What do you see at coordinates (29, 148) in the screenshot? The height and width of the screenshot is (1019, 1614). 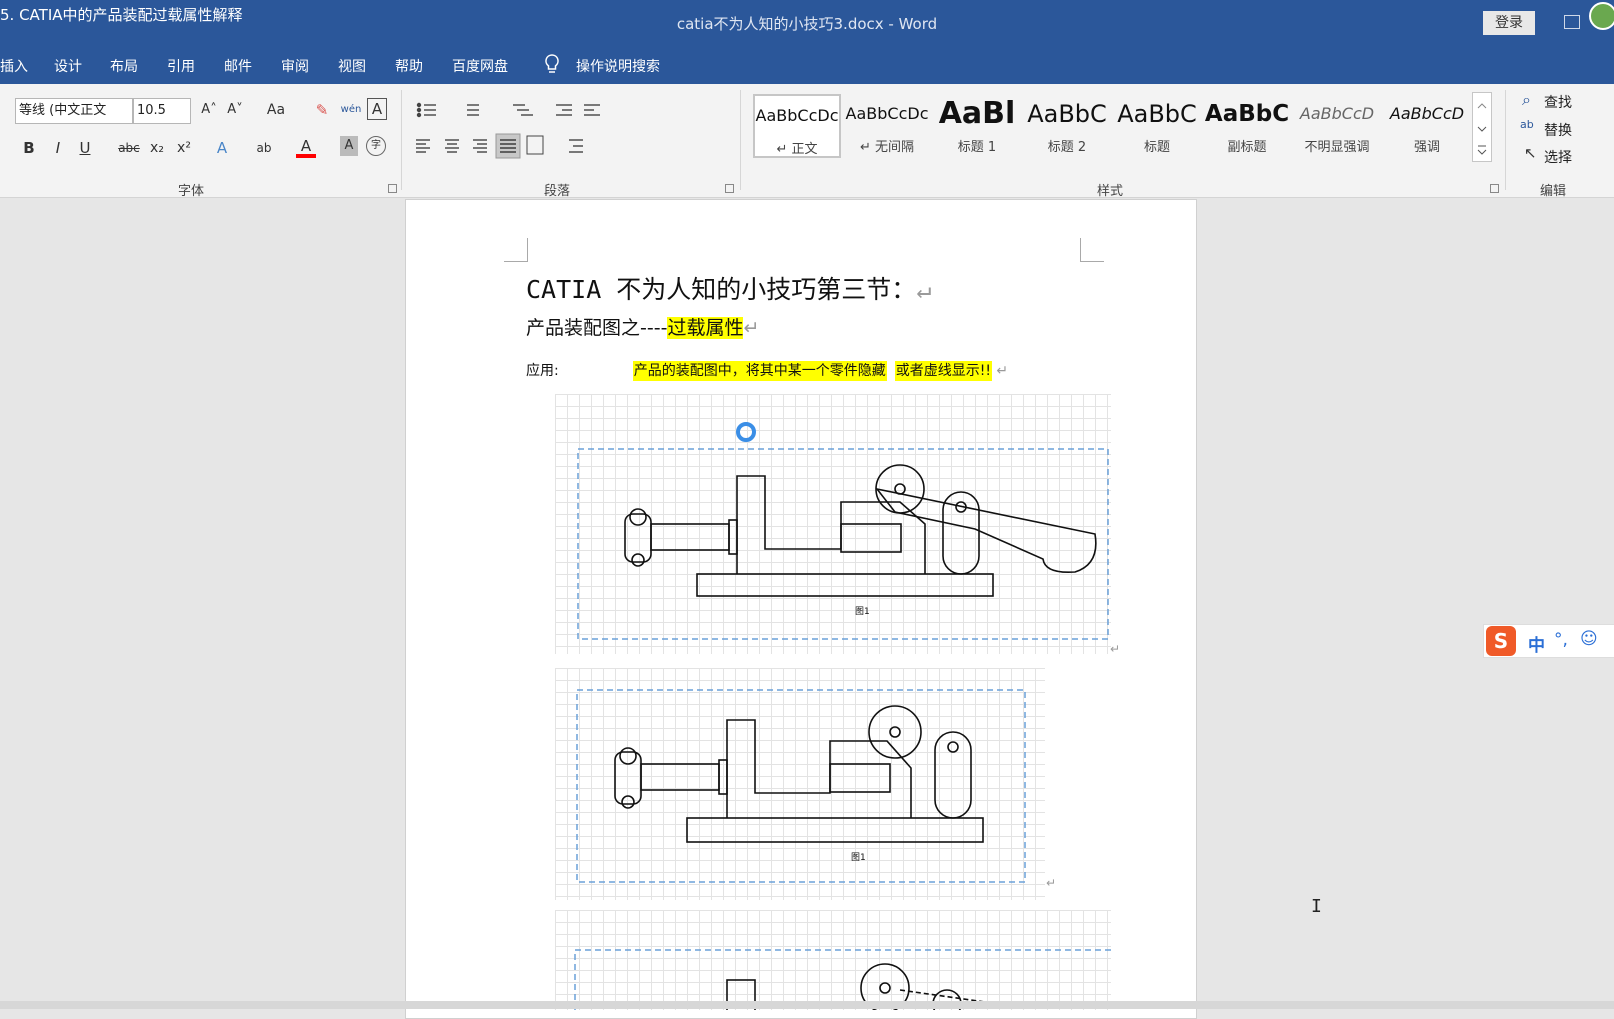 I see `bold-button: B` at bounding box center [29, 148].